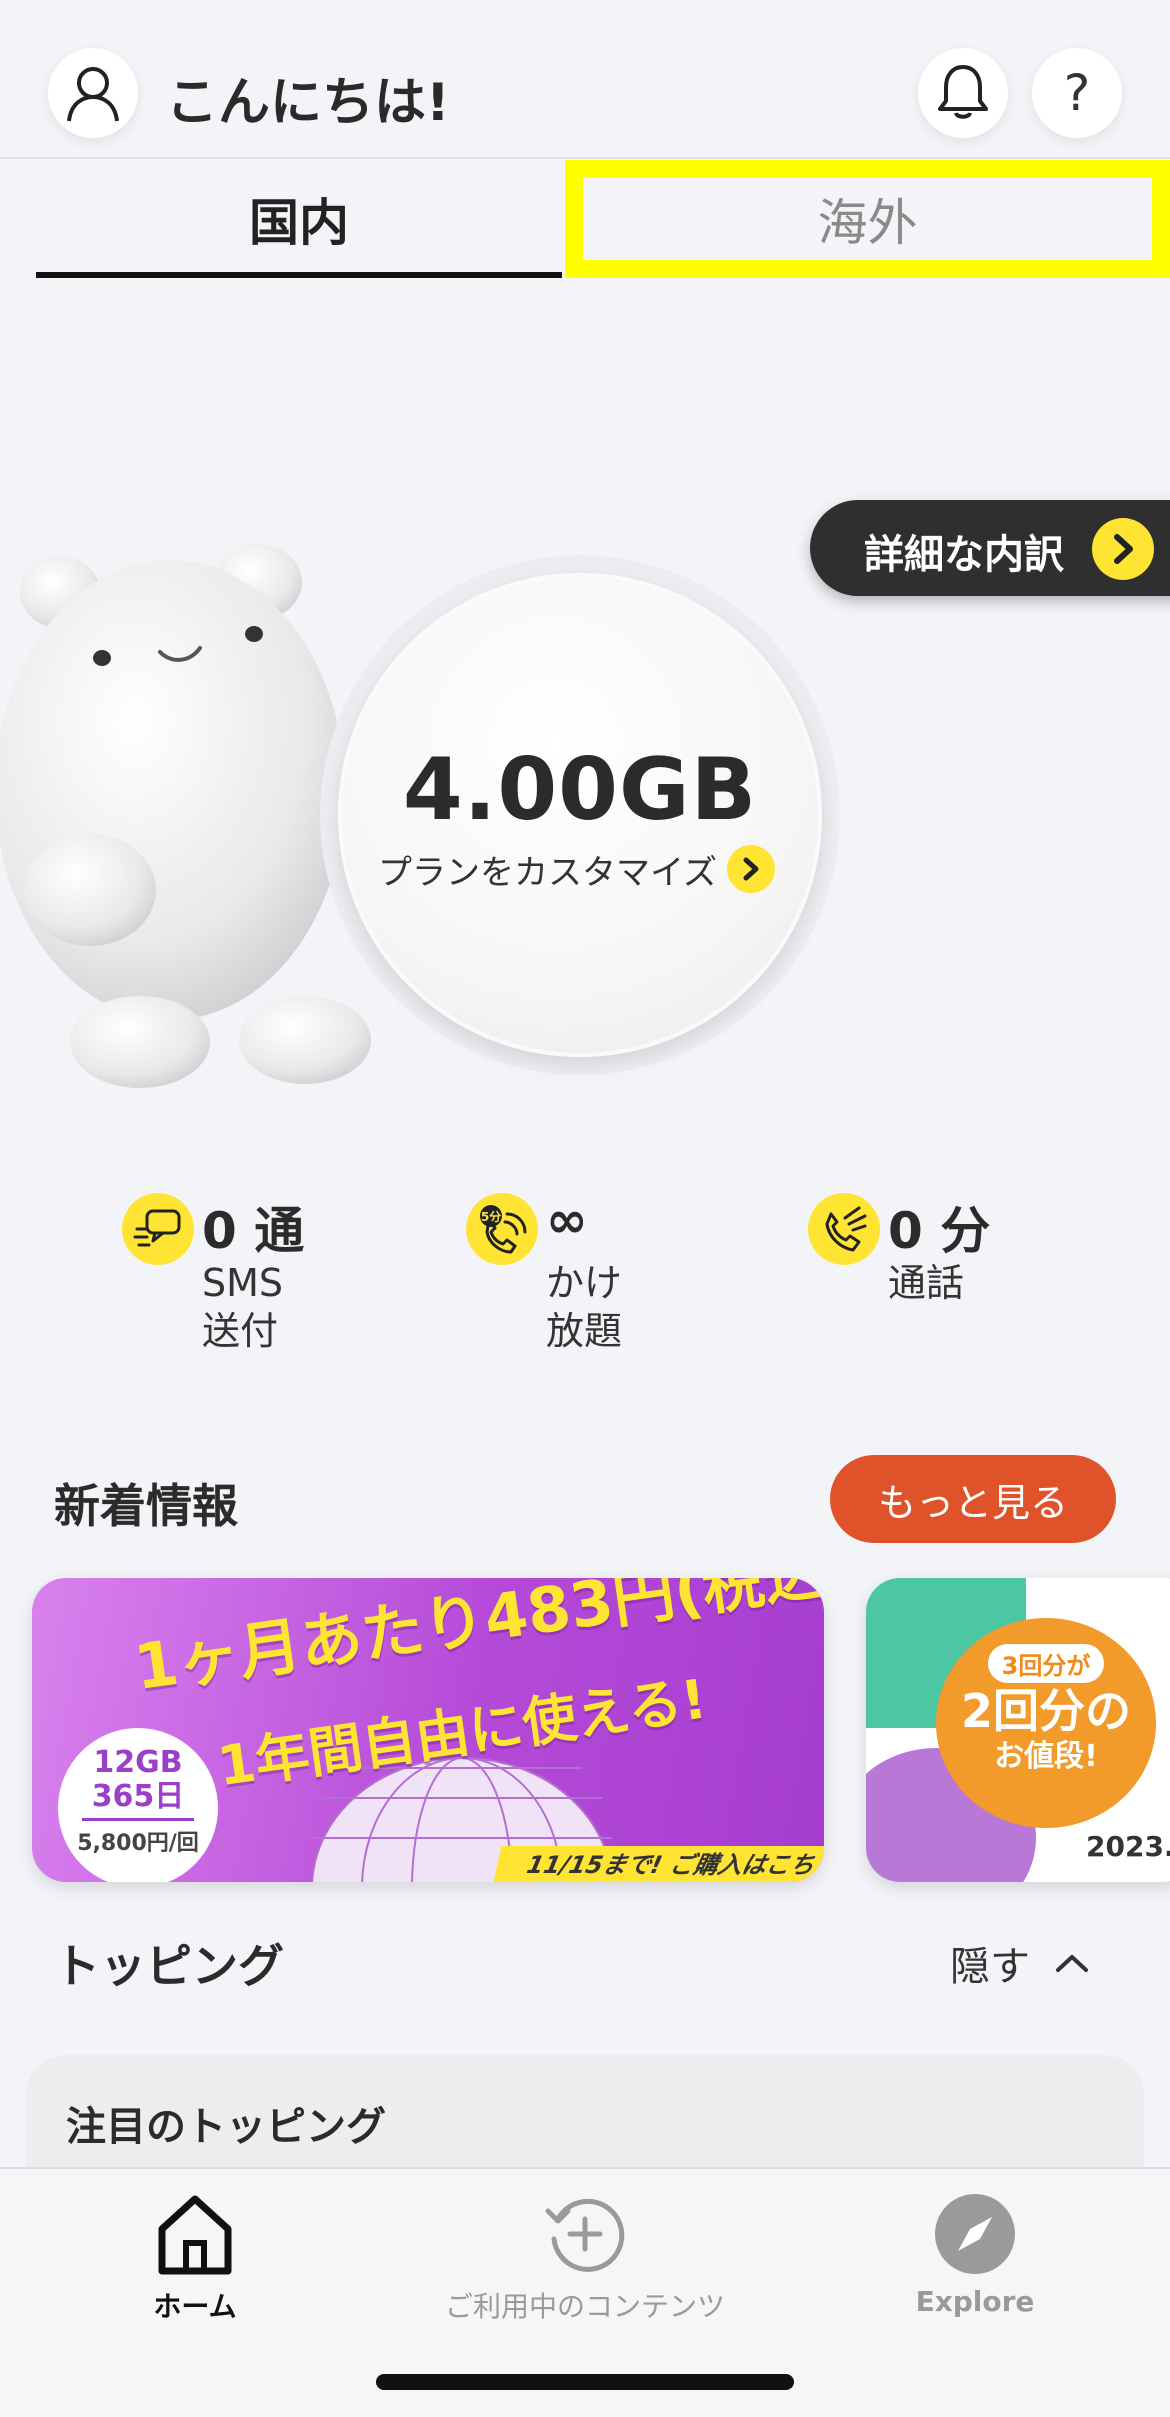 This screenshot has height=2417, width=1170. Describe the element at coordinates (138, 1843) in the screenshot. I see `banner-1-badge-price: 5,800円/回` at that location.